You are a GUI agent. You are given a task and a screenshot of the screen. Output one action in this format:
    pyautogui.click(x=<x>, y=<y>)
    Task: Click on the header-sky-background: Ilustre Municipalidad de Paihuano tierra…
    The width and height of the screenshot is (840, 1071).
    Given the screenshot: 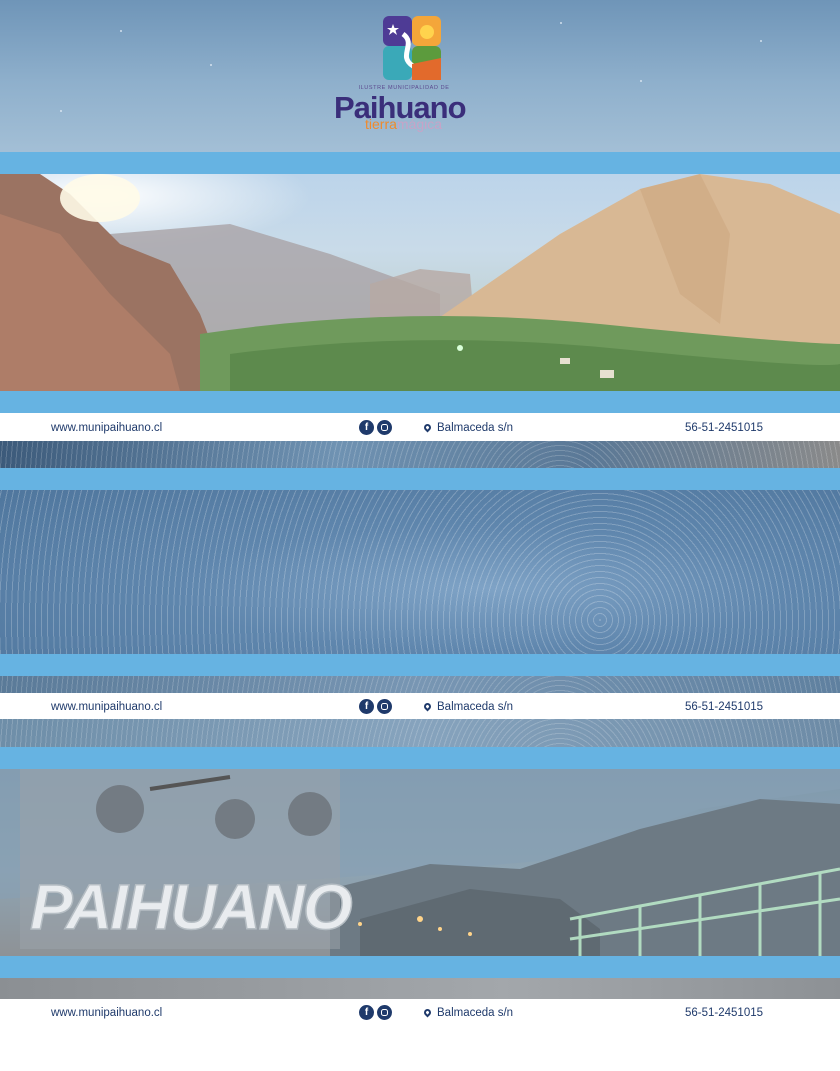 What is the action you would take?
    pyautogui.click(x=420, y=76)
    